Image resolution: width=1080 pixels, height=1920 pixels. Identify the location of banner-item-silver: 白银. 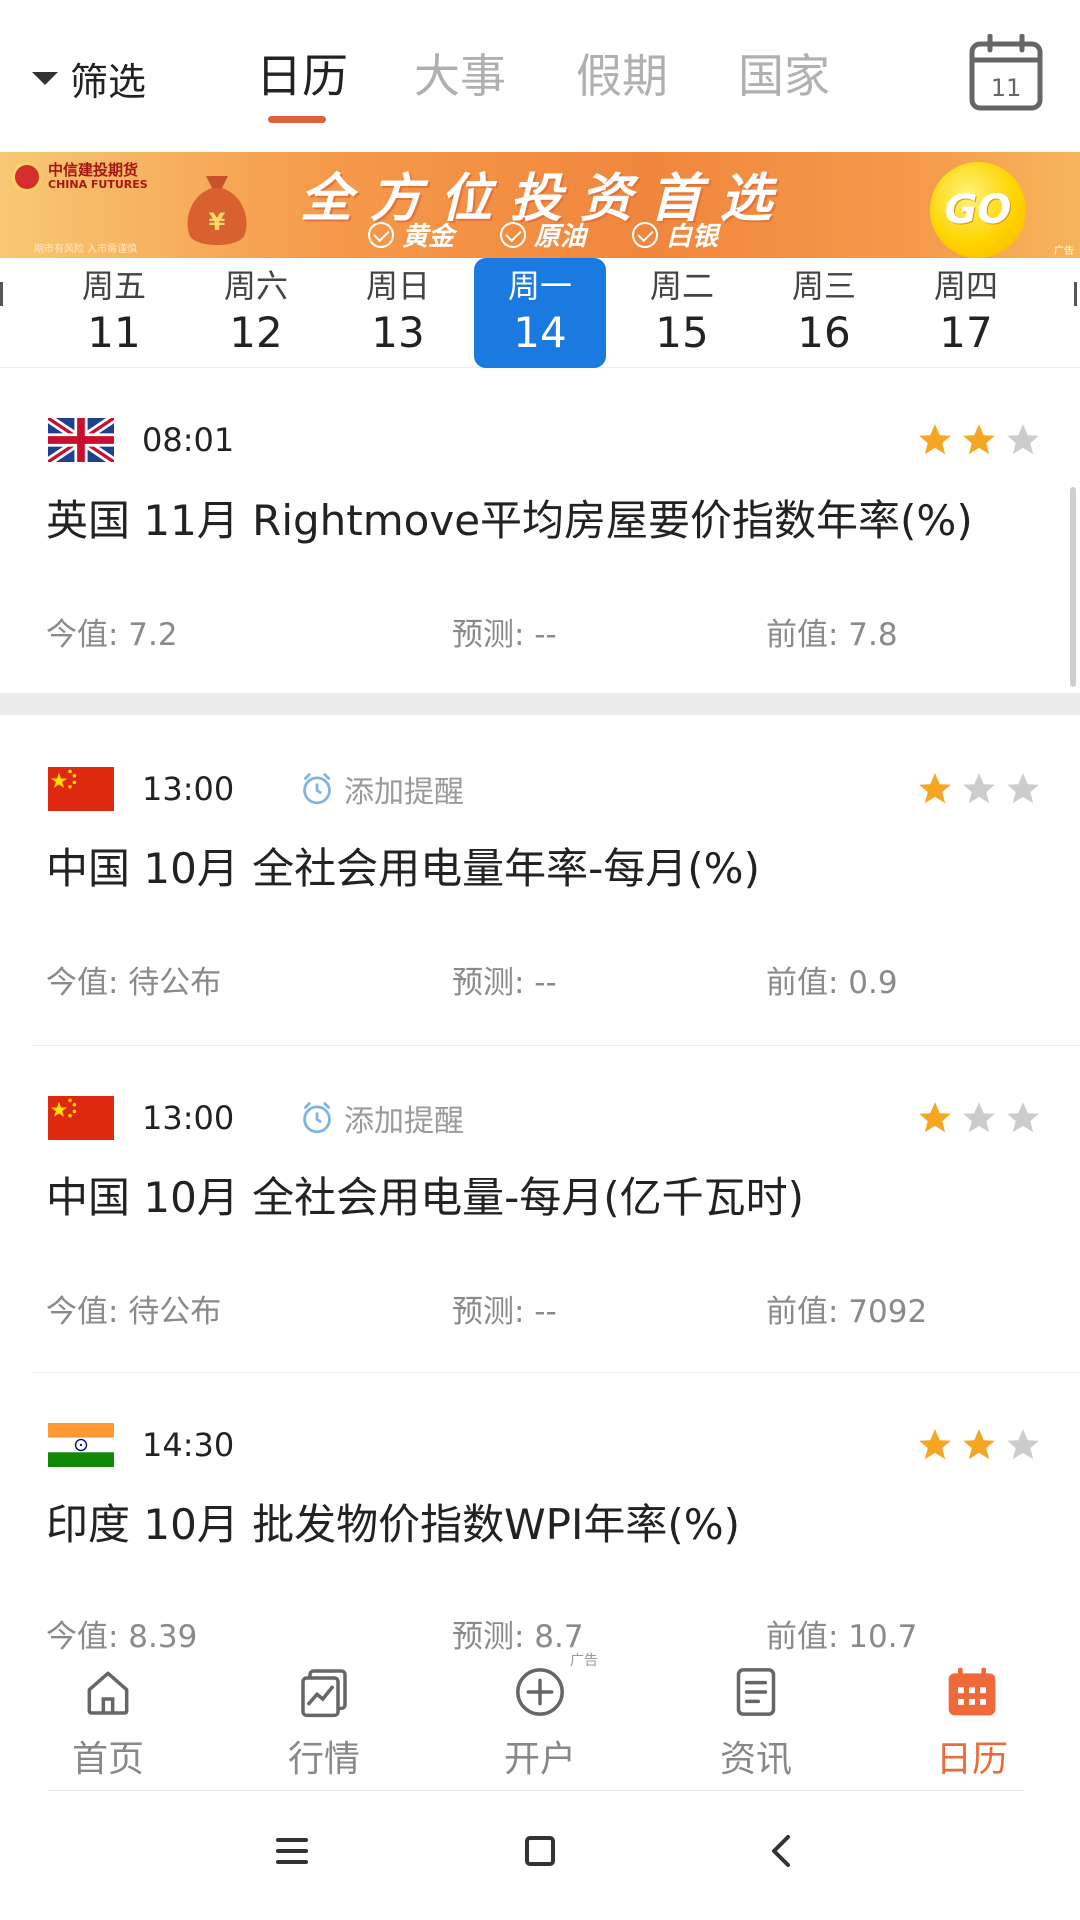
(675, 234).